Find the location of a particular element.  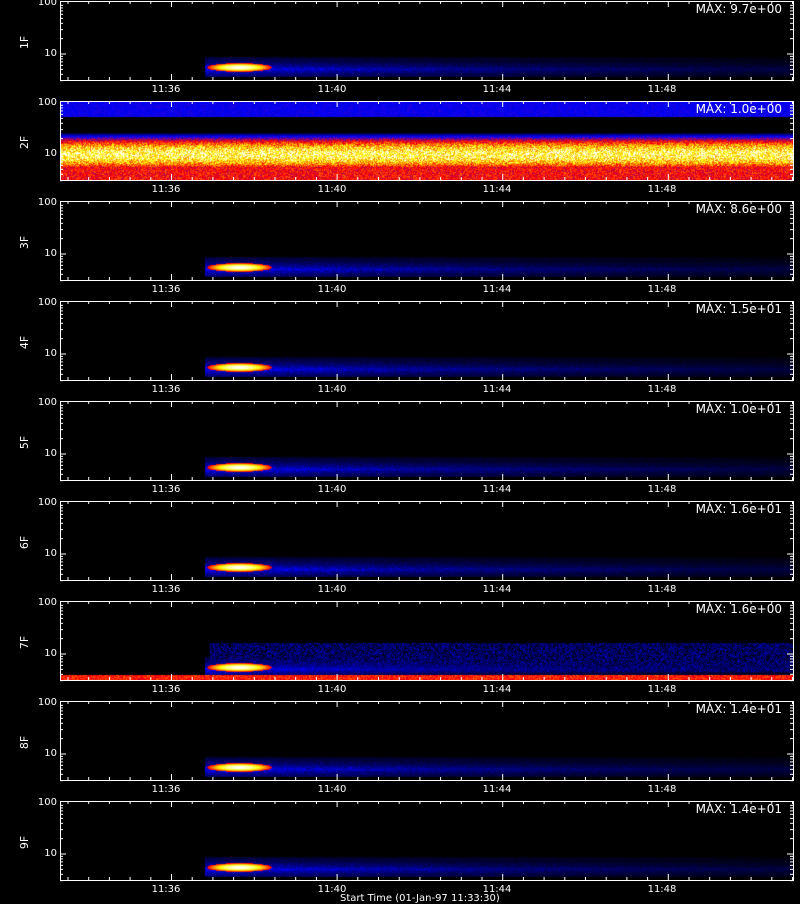

max-value-label: MAX: 1.6e+00 is located at coordinates (738, 609).